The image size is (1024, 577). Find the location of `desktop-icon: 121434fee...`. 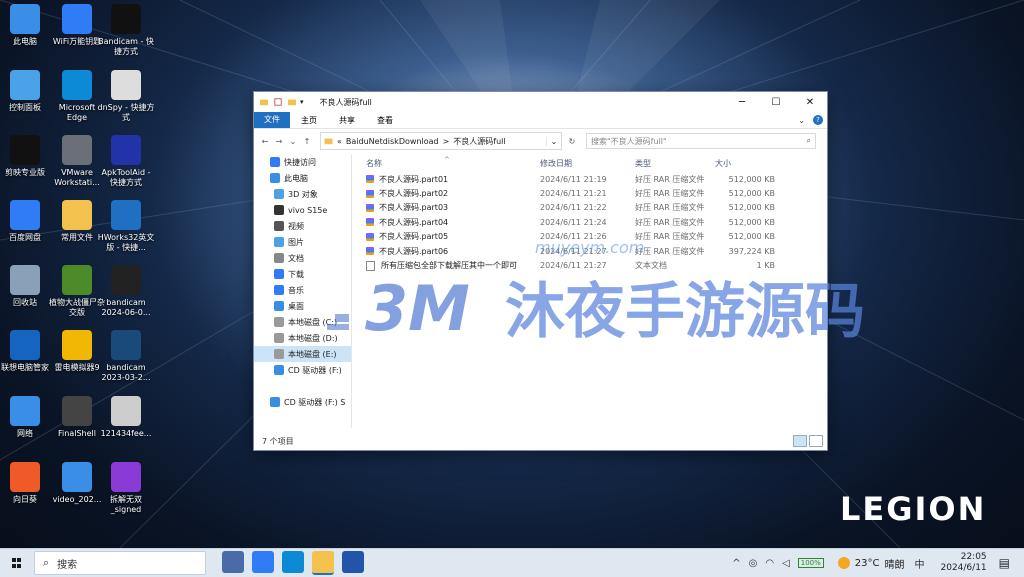

desktop-icon: 121434fee... is located at coordinates (126, 417).